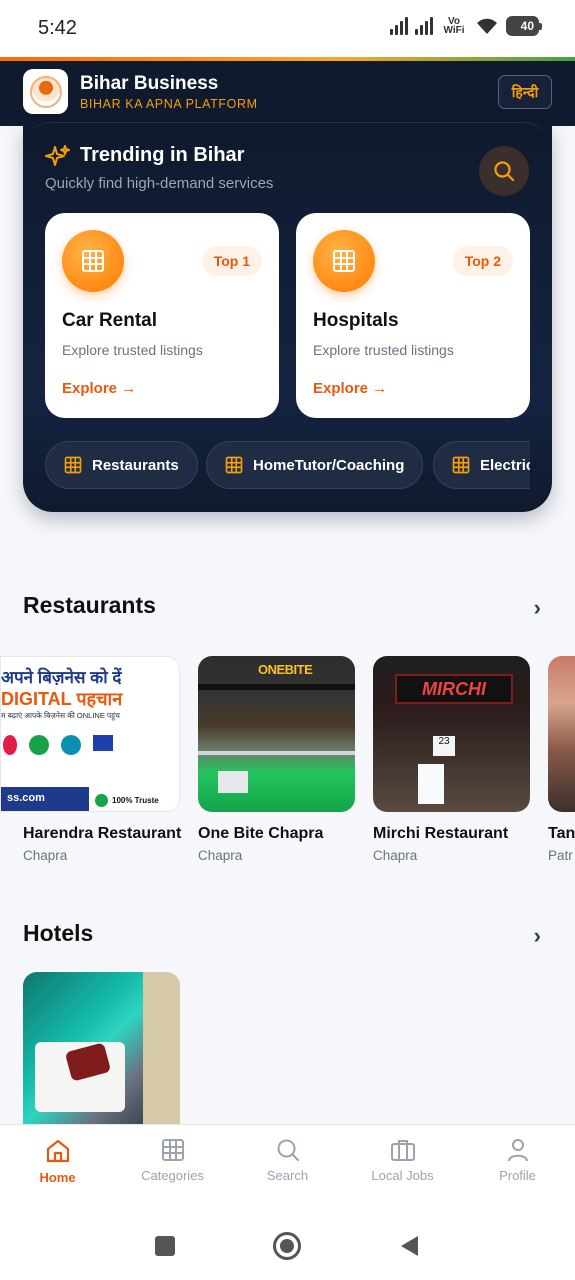 The image size is (575, 1280). What do you see at coordinates (159, 183) in the screenshot?
I see `trending-subtitle: Quickly find high-demand services` at bounding box center [159, 183].